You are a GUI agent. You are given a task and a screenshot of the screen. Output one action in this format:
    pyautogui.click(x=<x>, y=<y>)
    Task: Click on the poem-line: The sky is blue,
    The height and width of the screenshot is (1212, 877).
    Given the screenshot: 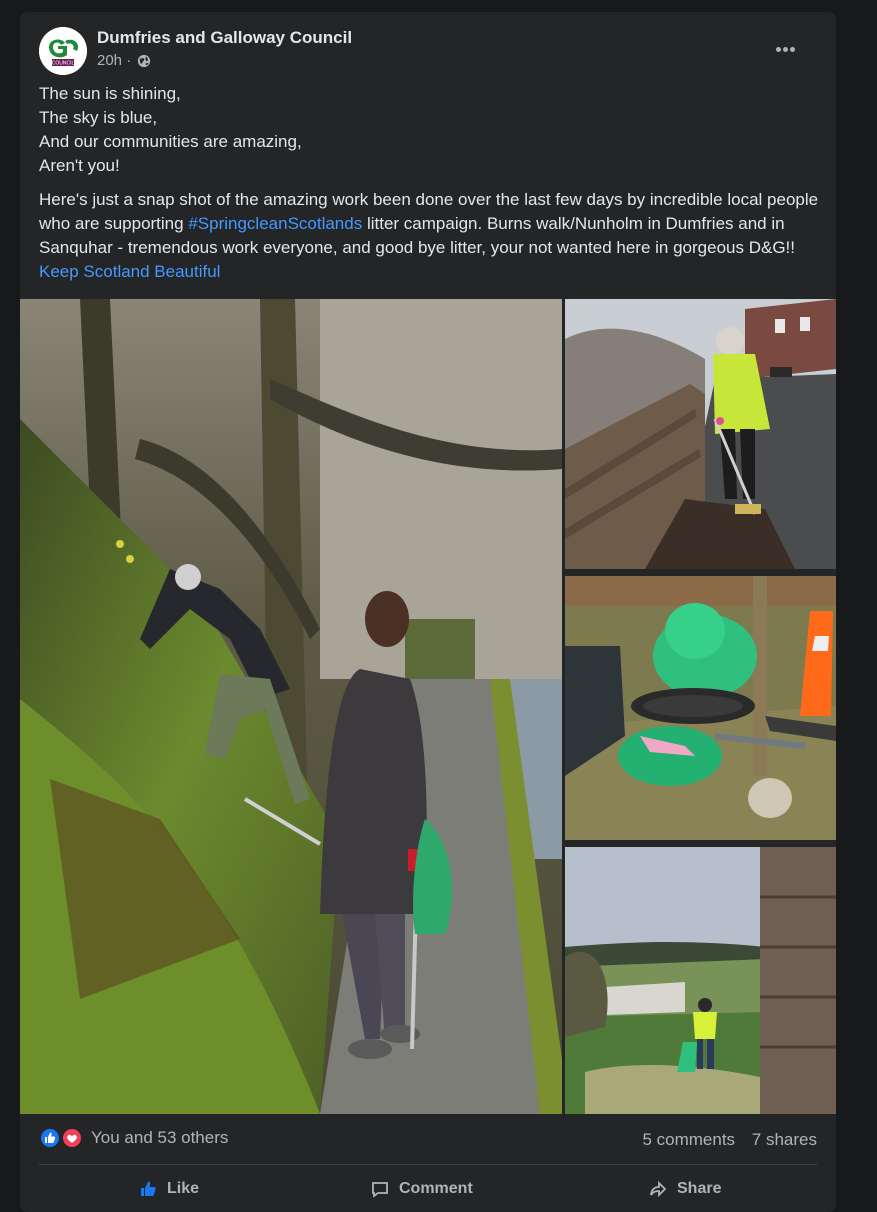 What is the action you would take?
    pyautogui.click(x=98, y=117)
    